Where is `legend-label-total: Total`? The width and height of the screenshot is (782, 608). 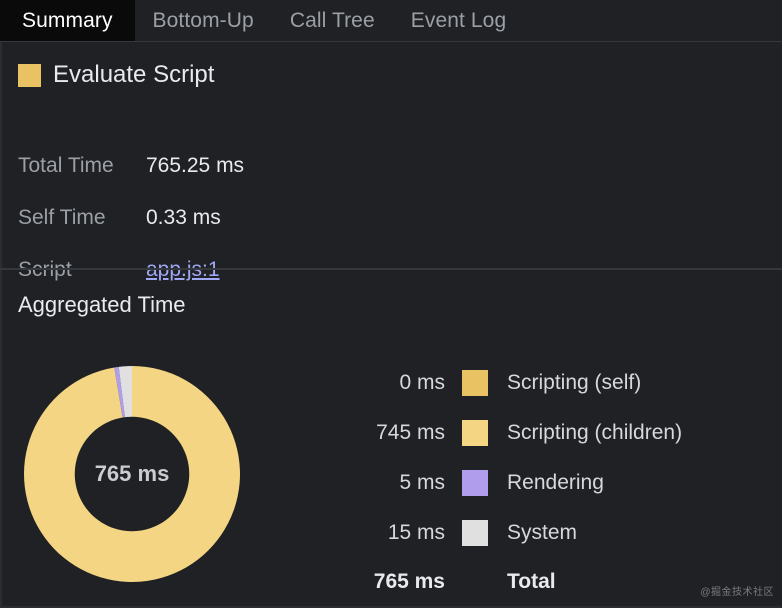 legend-label-total: Total is located at coordinates (531, 581).